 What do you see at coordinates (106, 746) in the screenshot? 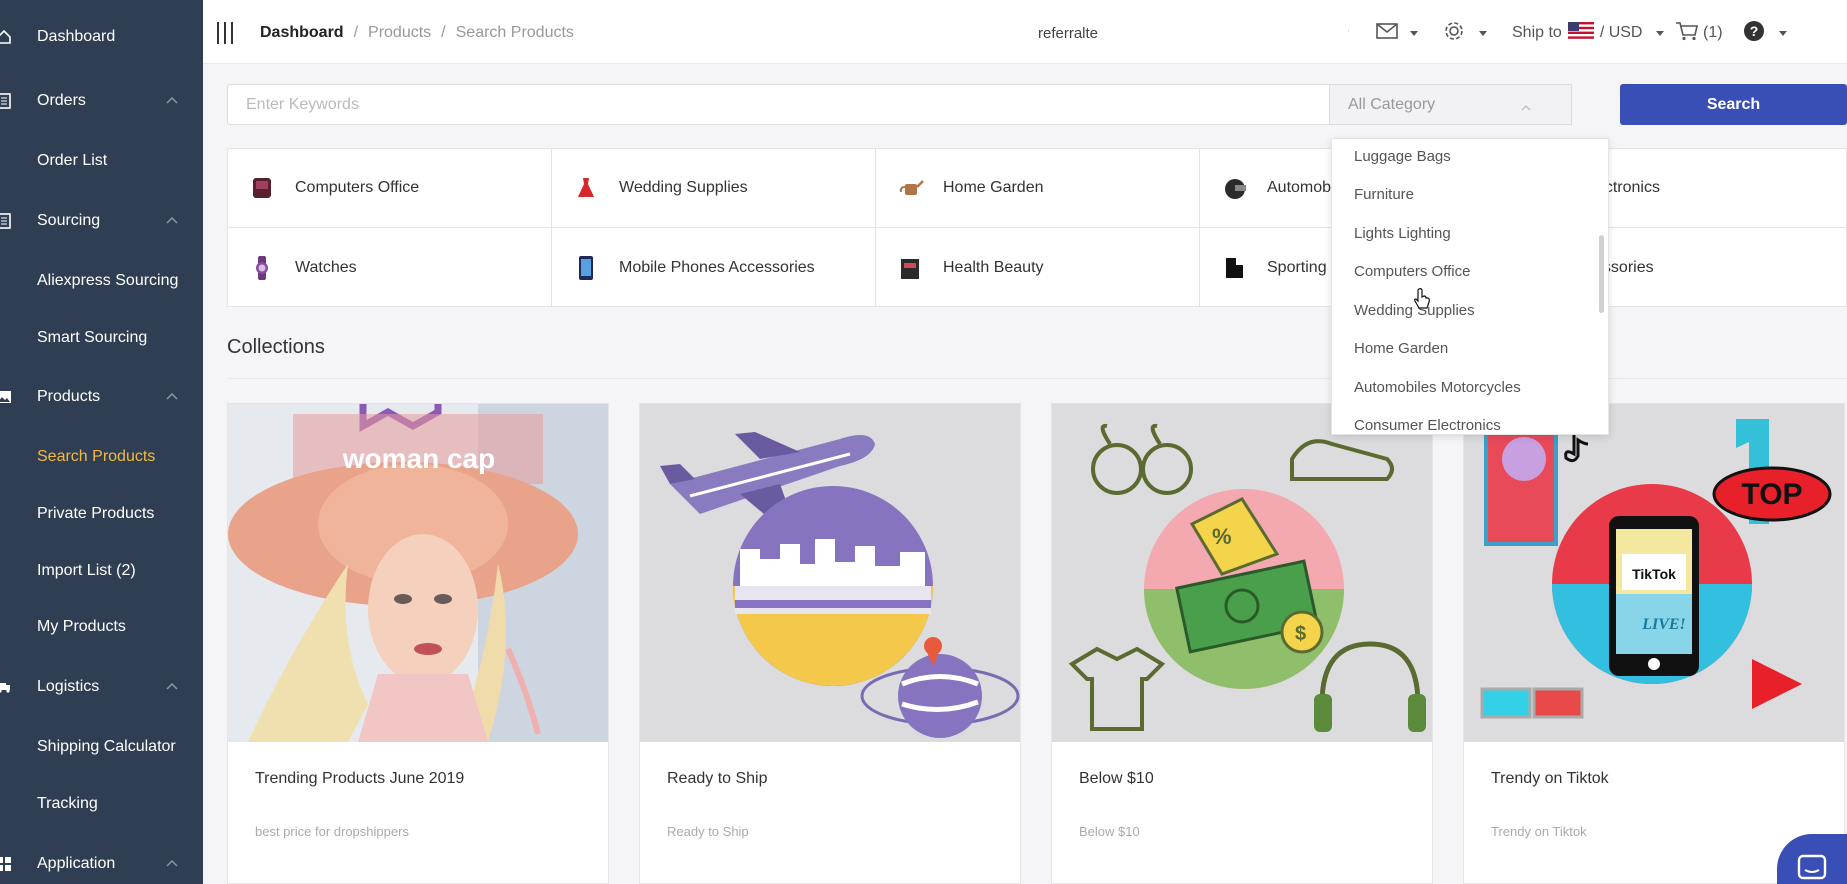
I see `sidebar-item-label: Shipping Calculator` at bounding box center [106, 746].